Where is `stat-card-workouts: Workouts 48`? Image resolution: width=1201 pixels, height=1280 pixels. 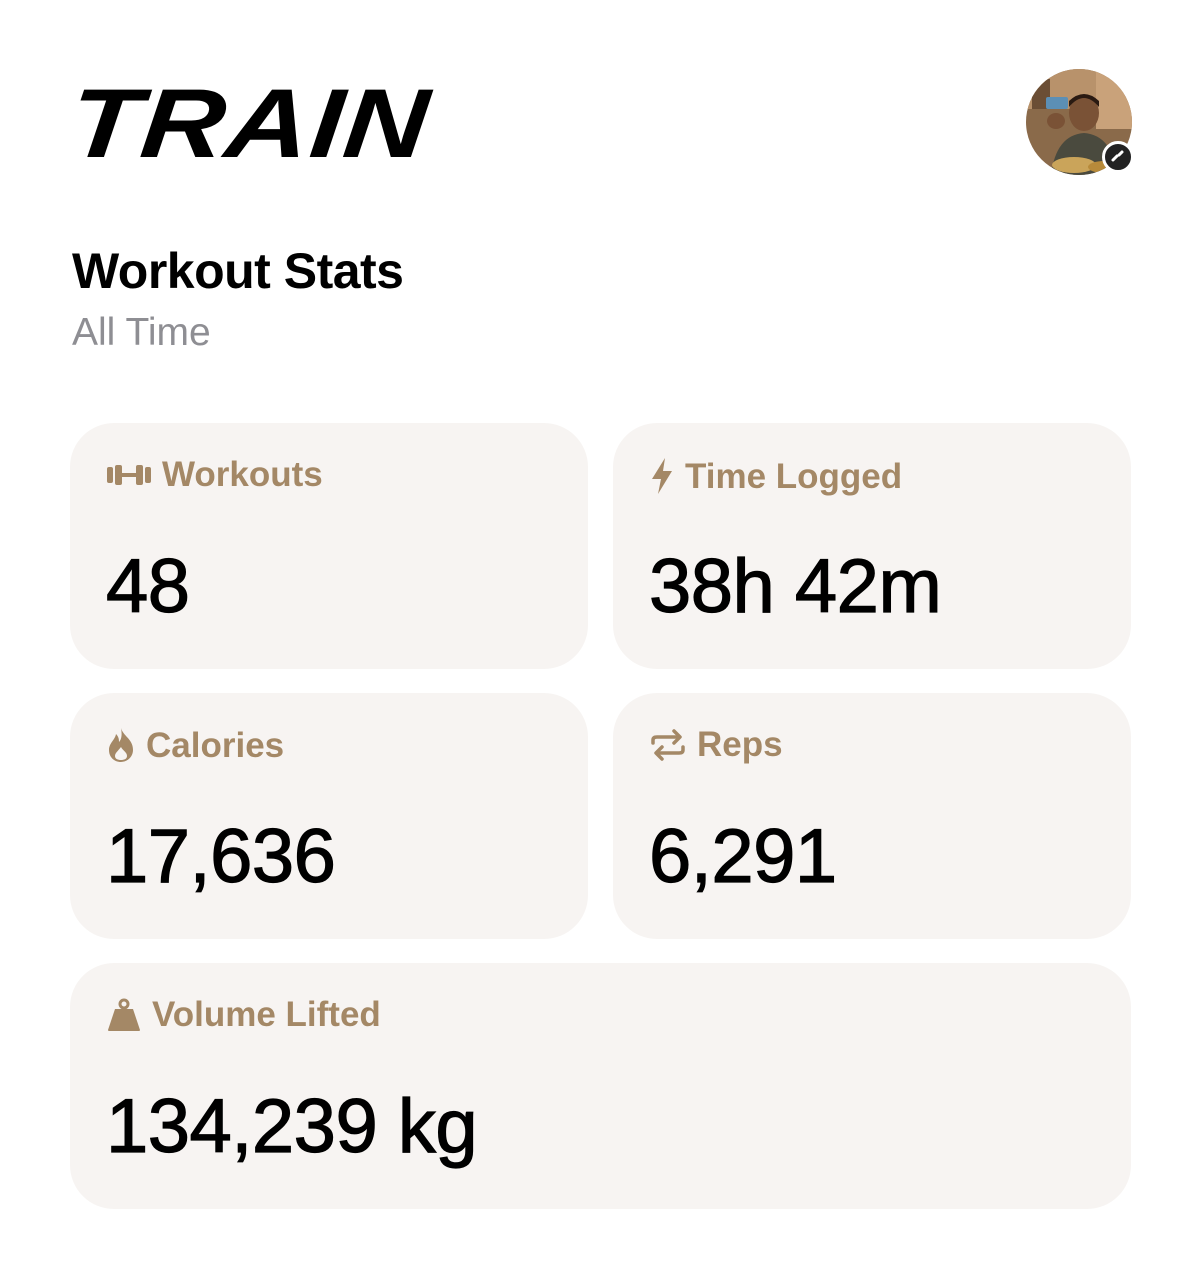
stat-card-workouts: Workouts 48 is located at coordinates (329, 546).